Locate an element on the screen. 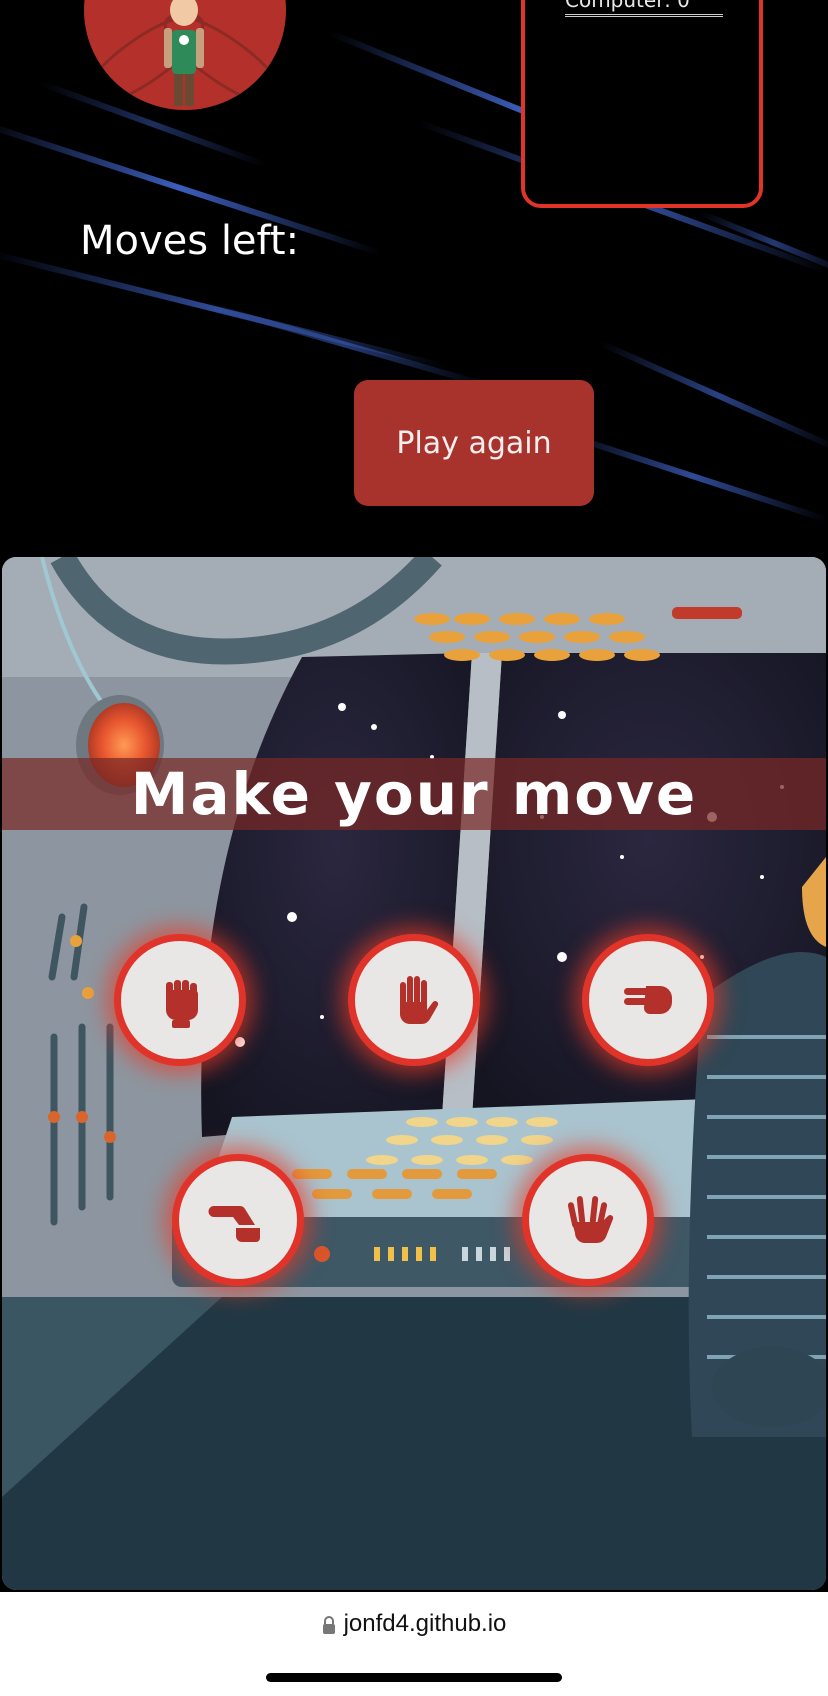  lock-icon is located at coordinates (328, 1624).